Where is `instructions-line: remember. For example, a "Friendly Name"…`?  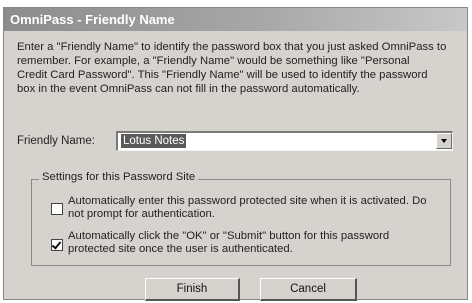 instructions-line: remember. For example, a "Friendly Name"… is located at coordinates (213, 61).